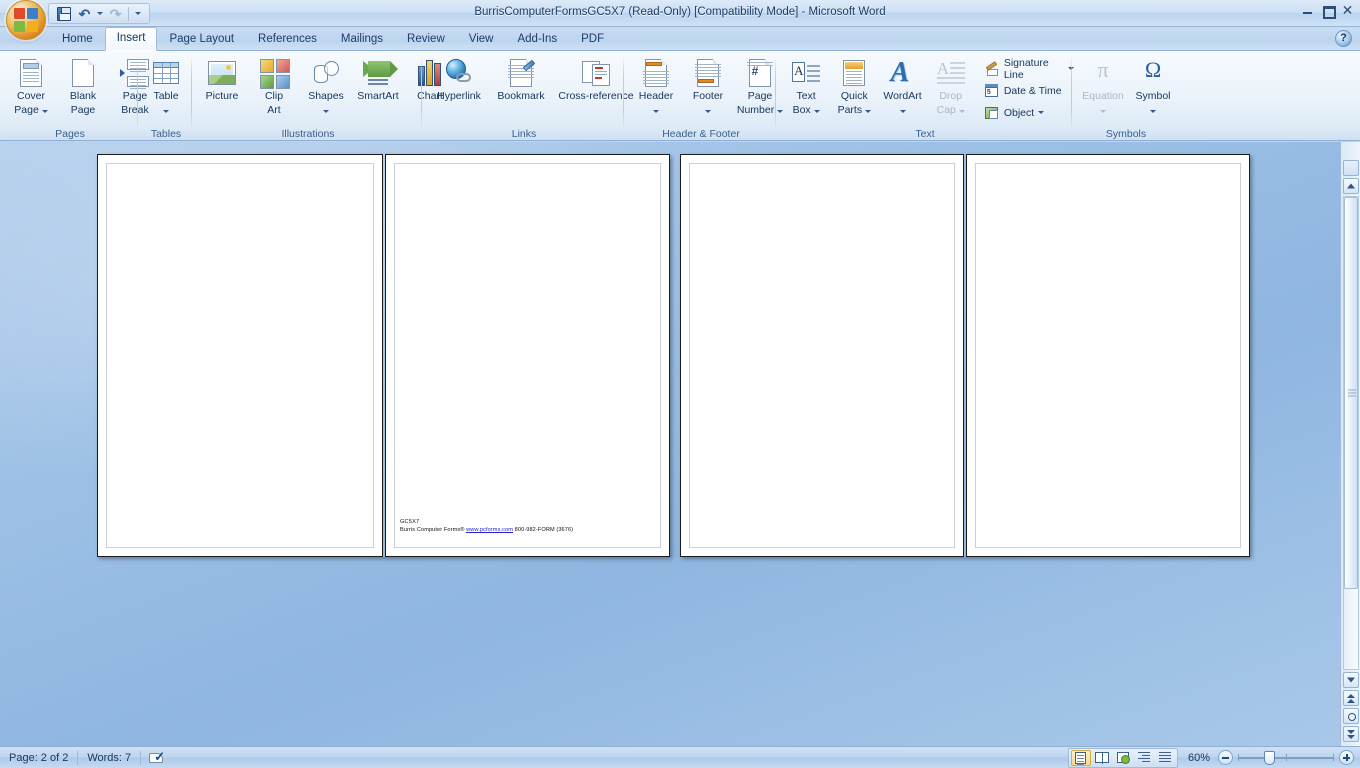  What do you see at coordinates (159, 758) in the screenshot?
I see `proofing-errors-icon: ✓` at bounding box center [159, 758].